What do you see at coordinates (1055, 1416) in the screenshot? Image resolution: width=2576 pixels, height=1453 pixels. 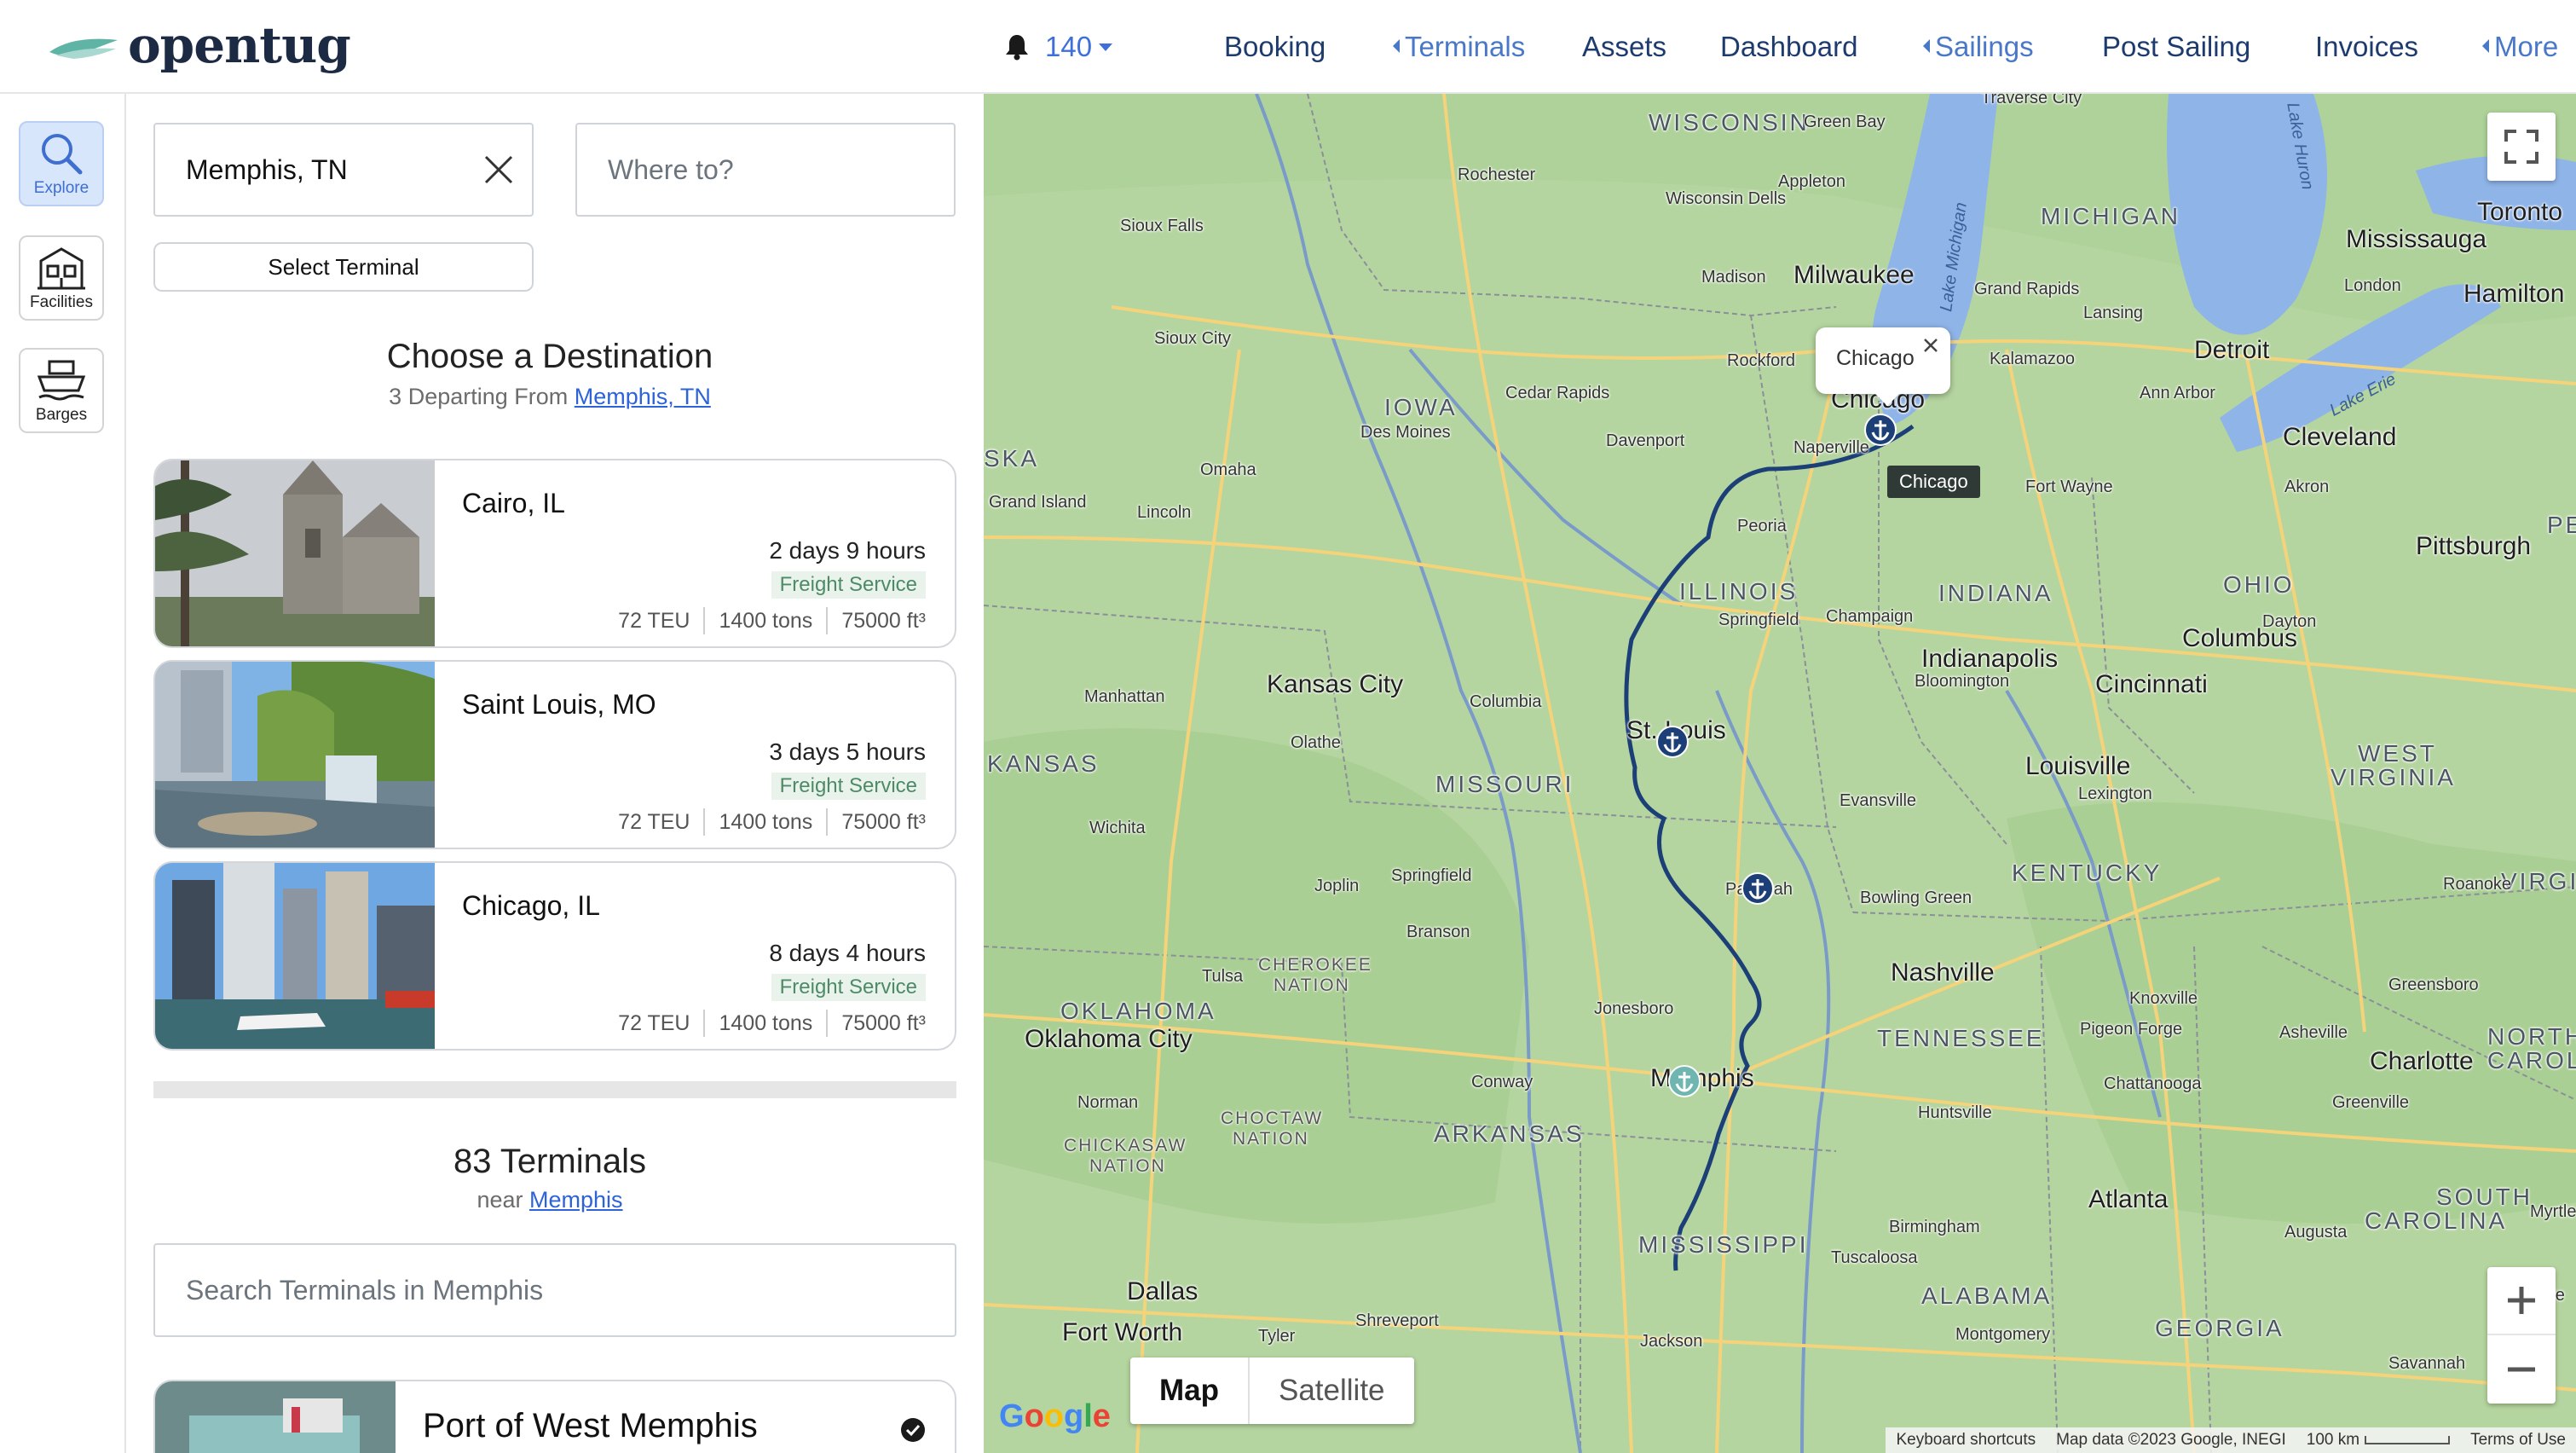 I see `google-logo: Google` at bounding box center [1055, 1416].